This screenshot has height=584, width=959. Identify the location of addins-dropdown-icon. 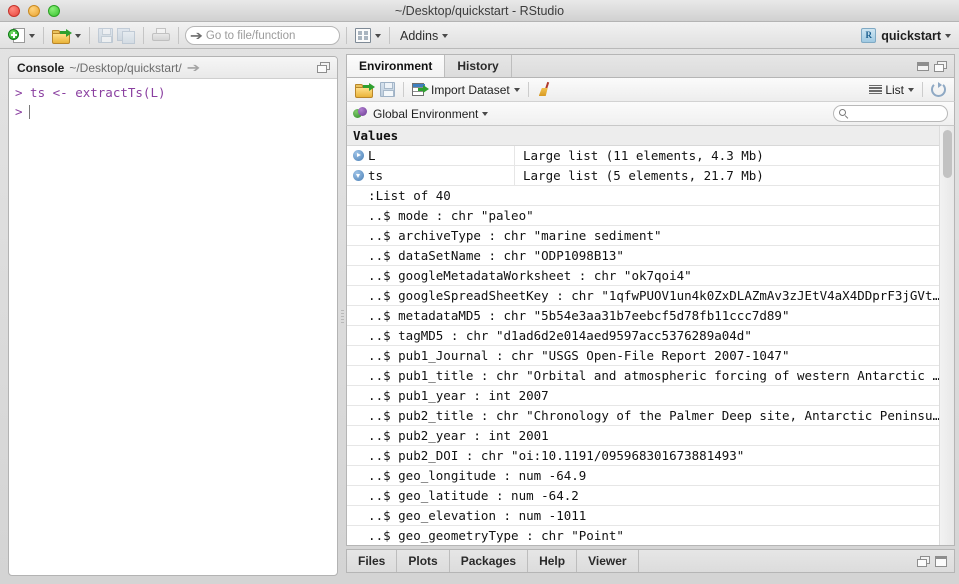
(445, 35).